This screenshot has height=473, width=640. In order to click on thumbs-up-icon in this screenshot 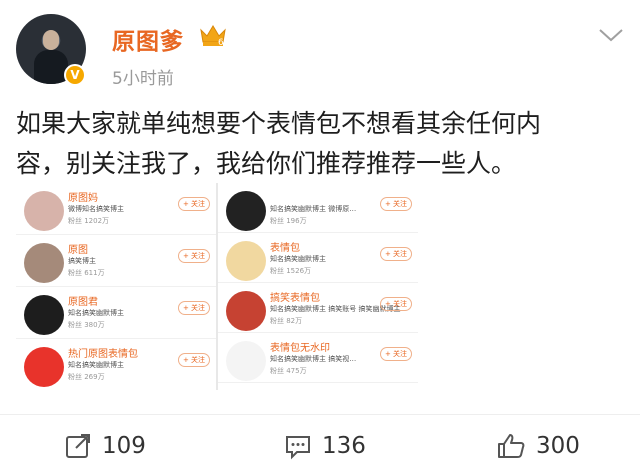, I will do `click(511, 446)`.